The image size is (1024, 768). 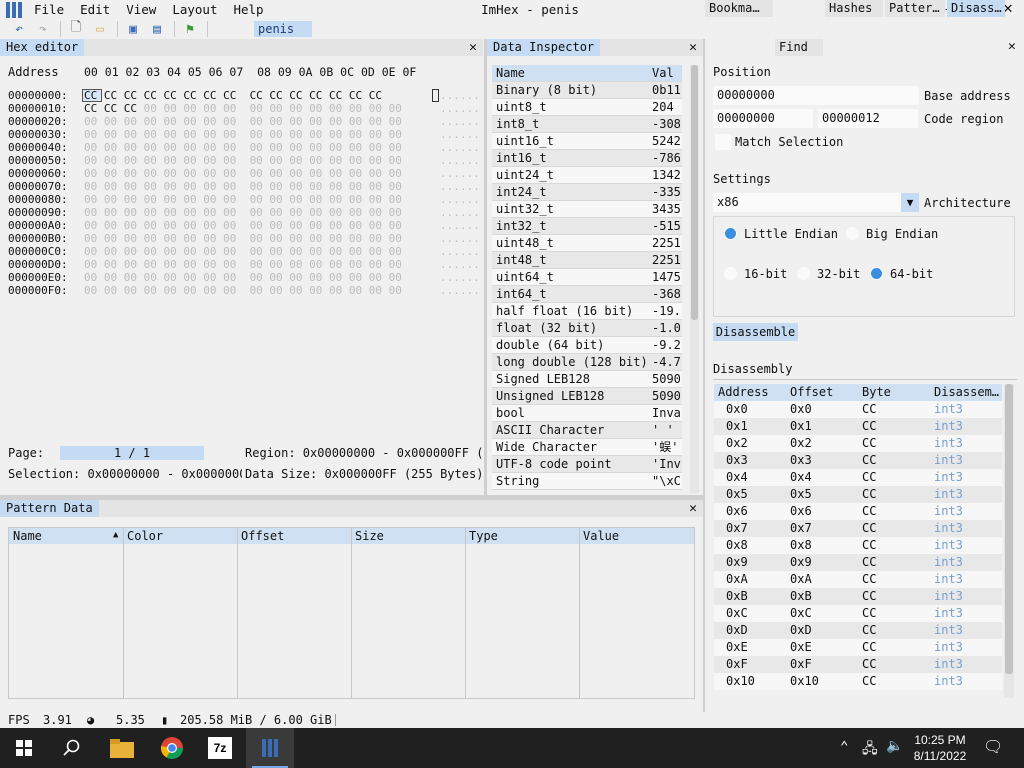 What do you see at coordinates (473, 47) in the screenshot?
I see `close-hex-editor-icon: ✕` at bounding box center [473, 47].